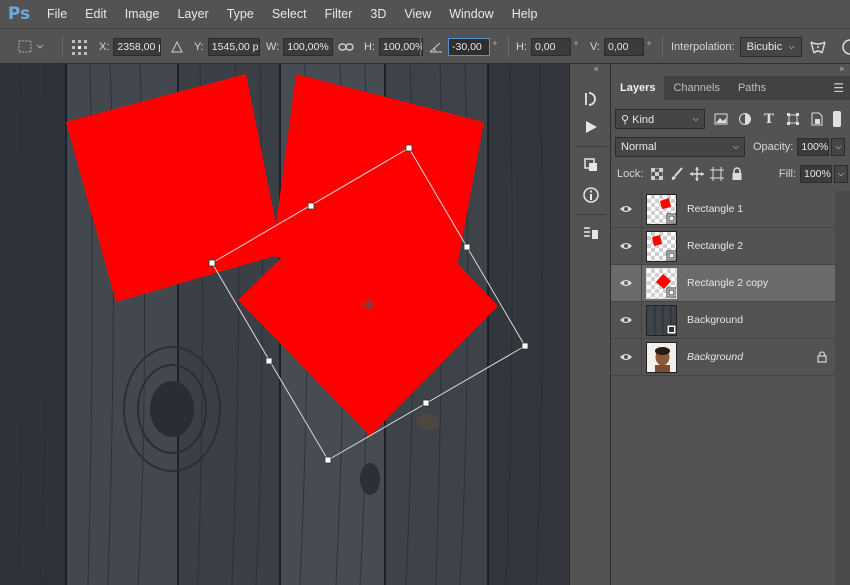 This screenshot has height=585, width=850. Describe the element at coordinates (308, 46) in the screenshot. I see `width-field: 100,00%` at that location.